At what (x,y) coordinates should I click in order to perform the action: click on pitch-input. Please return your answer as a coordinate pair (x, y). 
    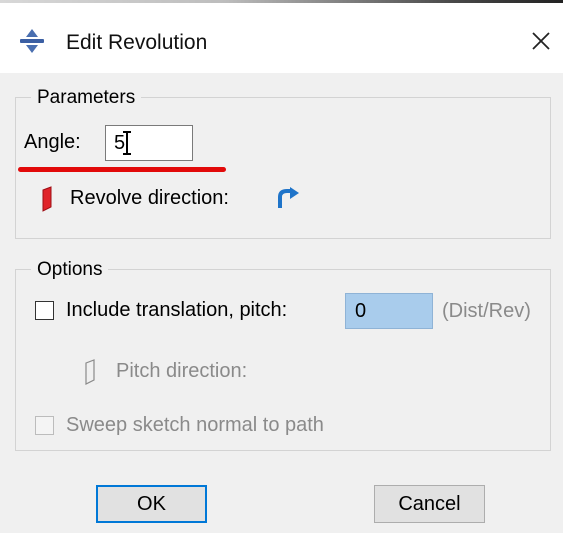
    Looking at the image, I should click on (389, 311).